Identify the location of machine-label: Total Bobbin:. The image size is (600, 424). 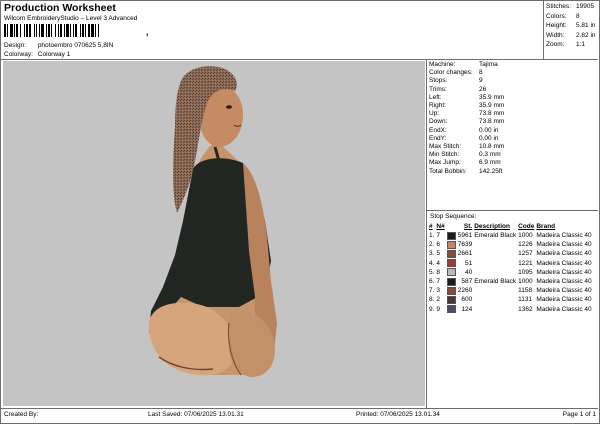
(448, 171).